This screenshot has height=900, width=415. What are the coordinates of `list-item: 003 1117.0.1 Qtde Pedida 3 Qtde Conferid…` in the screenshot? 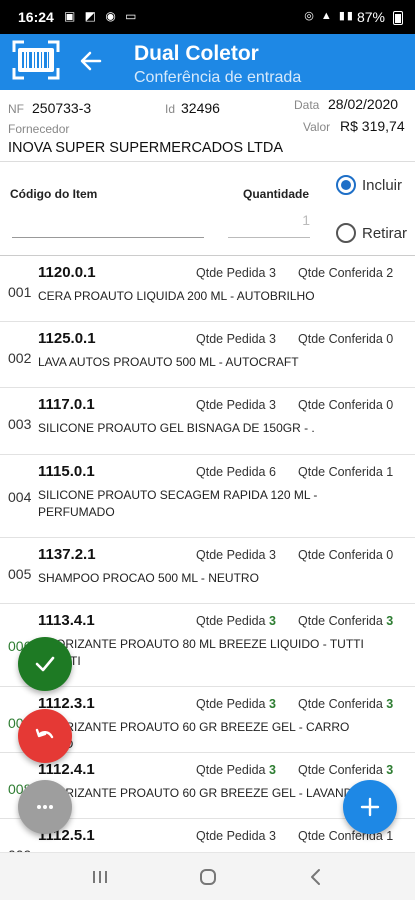 It's located at (207, 421).